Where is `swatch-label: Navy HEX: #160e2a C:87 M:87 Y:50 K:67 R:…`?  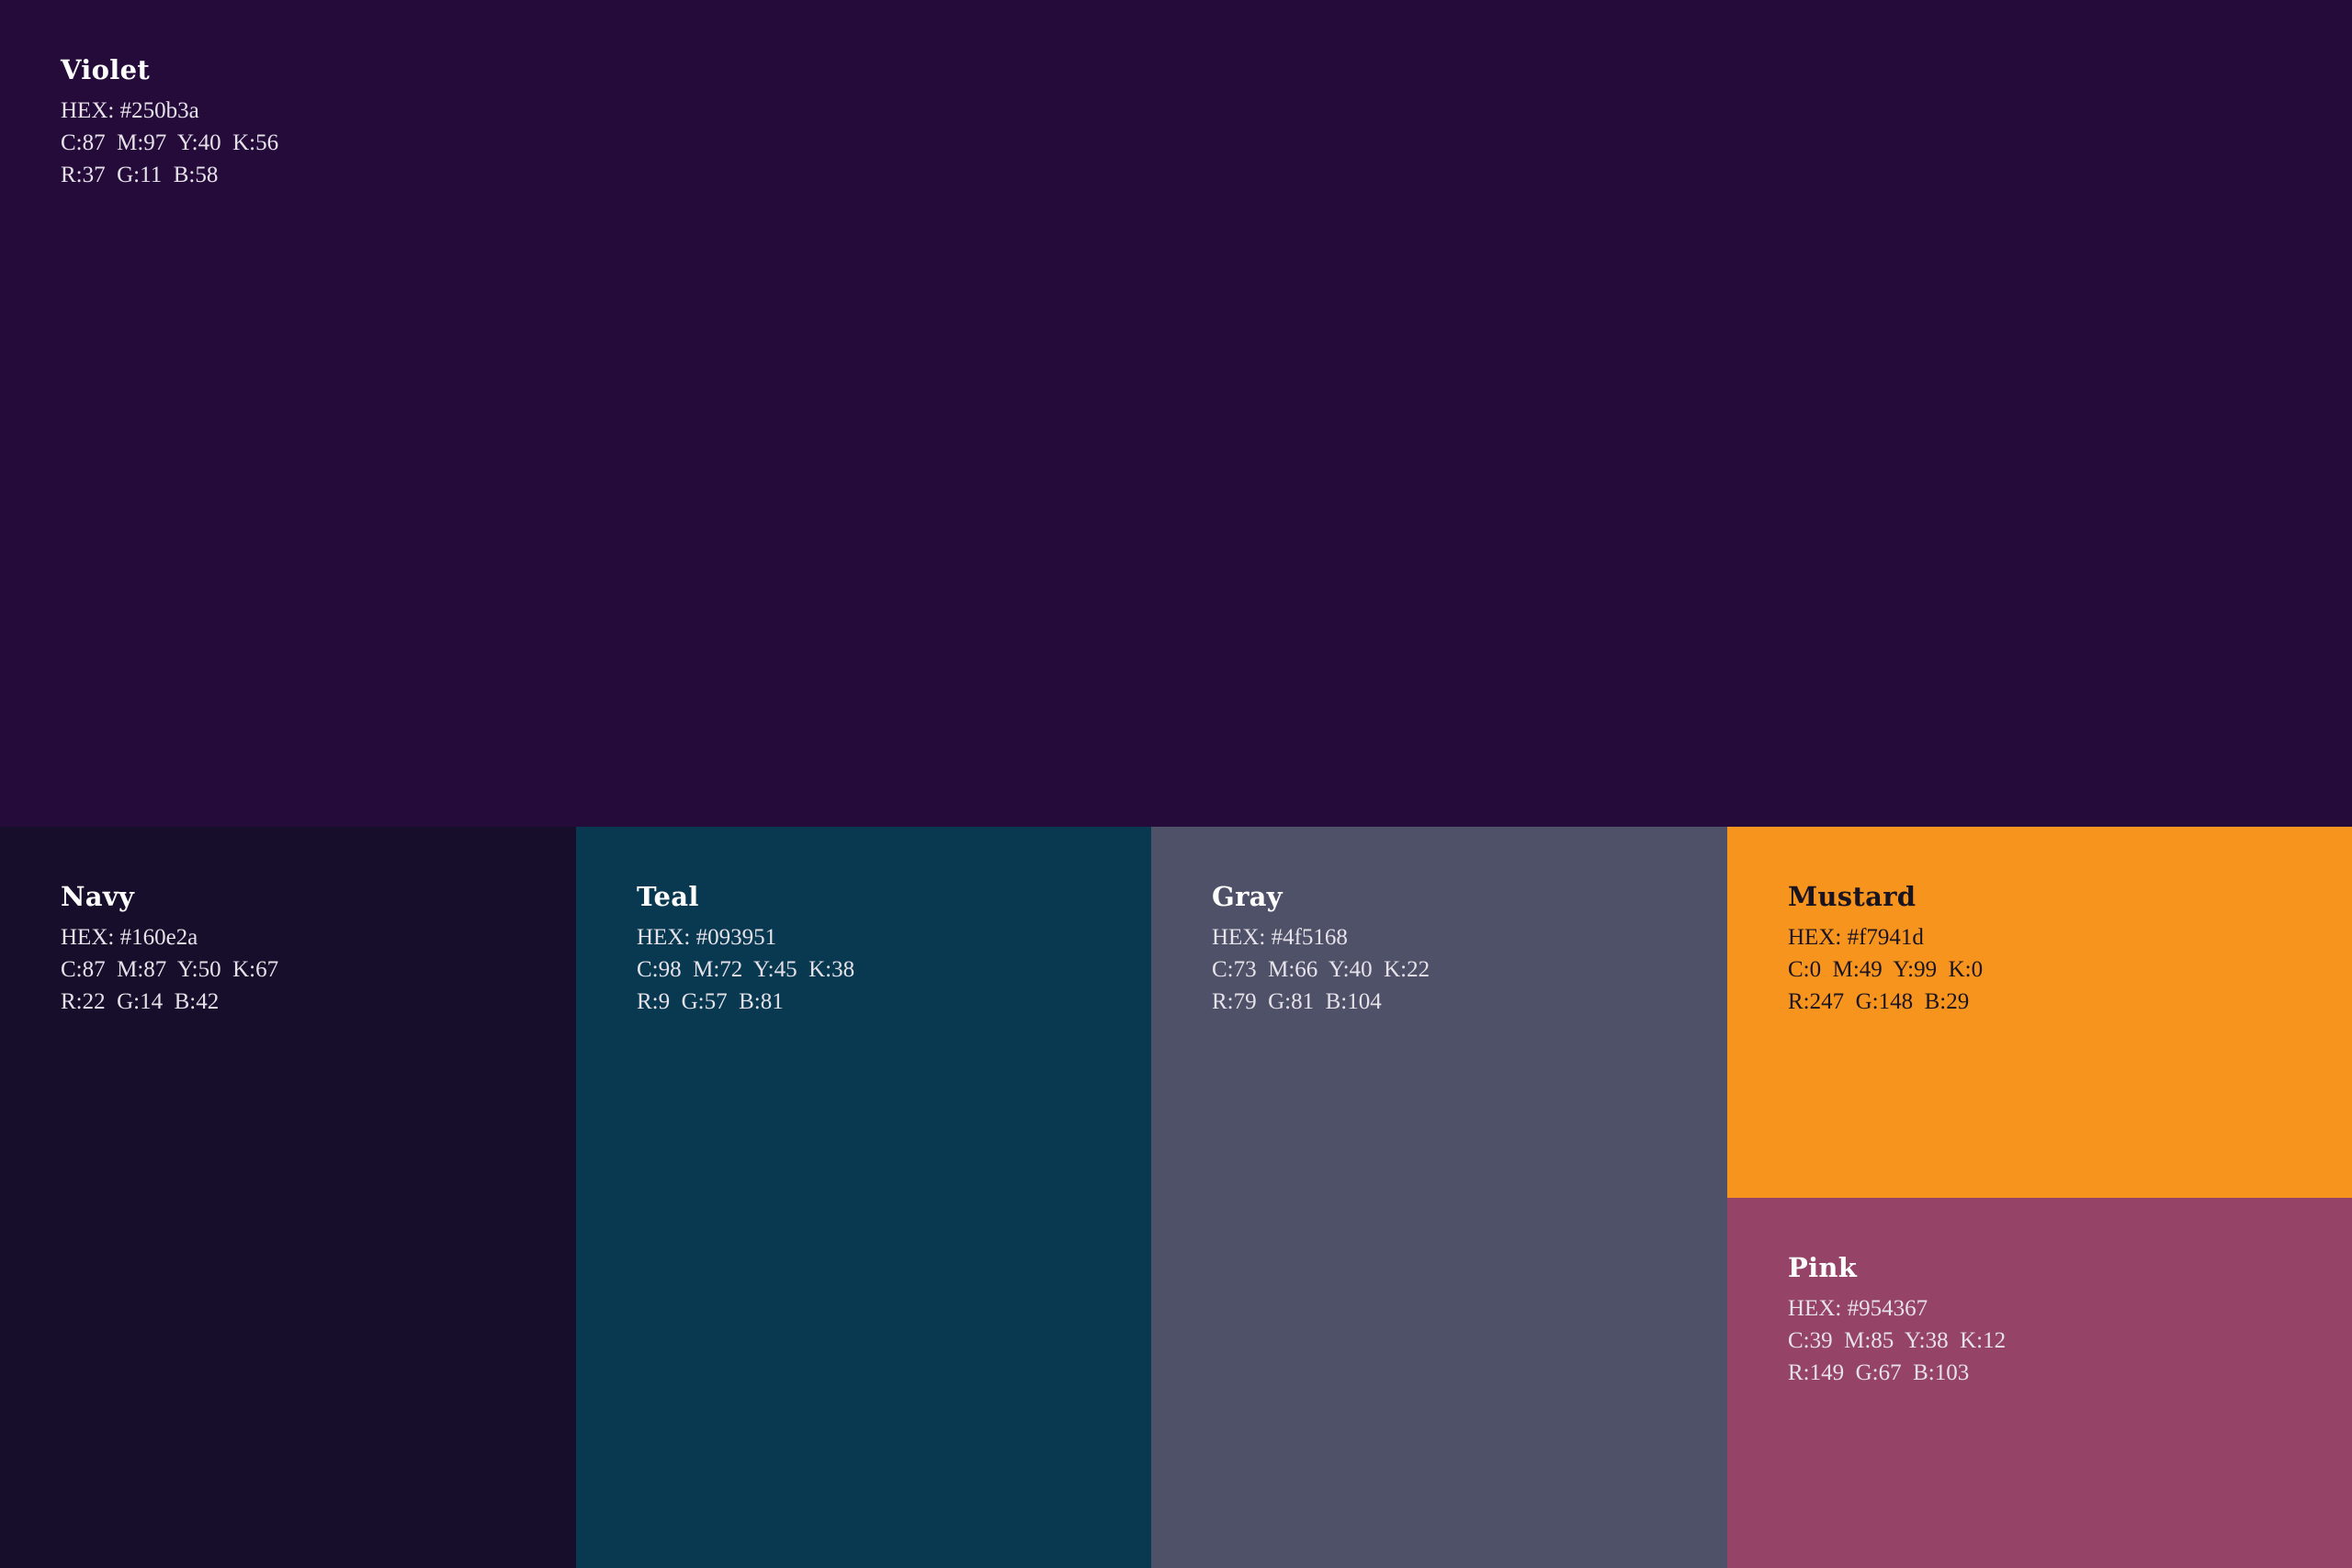
swatch-label: Navy HEX: #160e2a C:87 M:87 Y:50 K:67 R:… is located at coordinates (170, 951).